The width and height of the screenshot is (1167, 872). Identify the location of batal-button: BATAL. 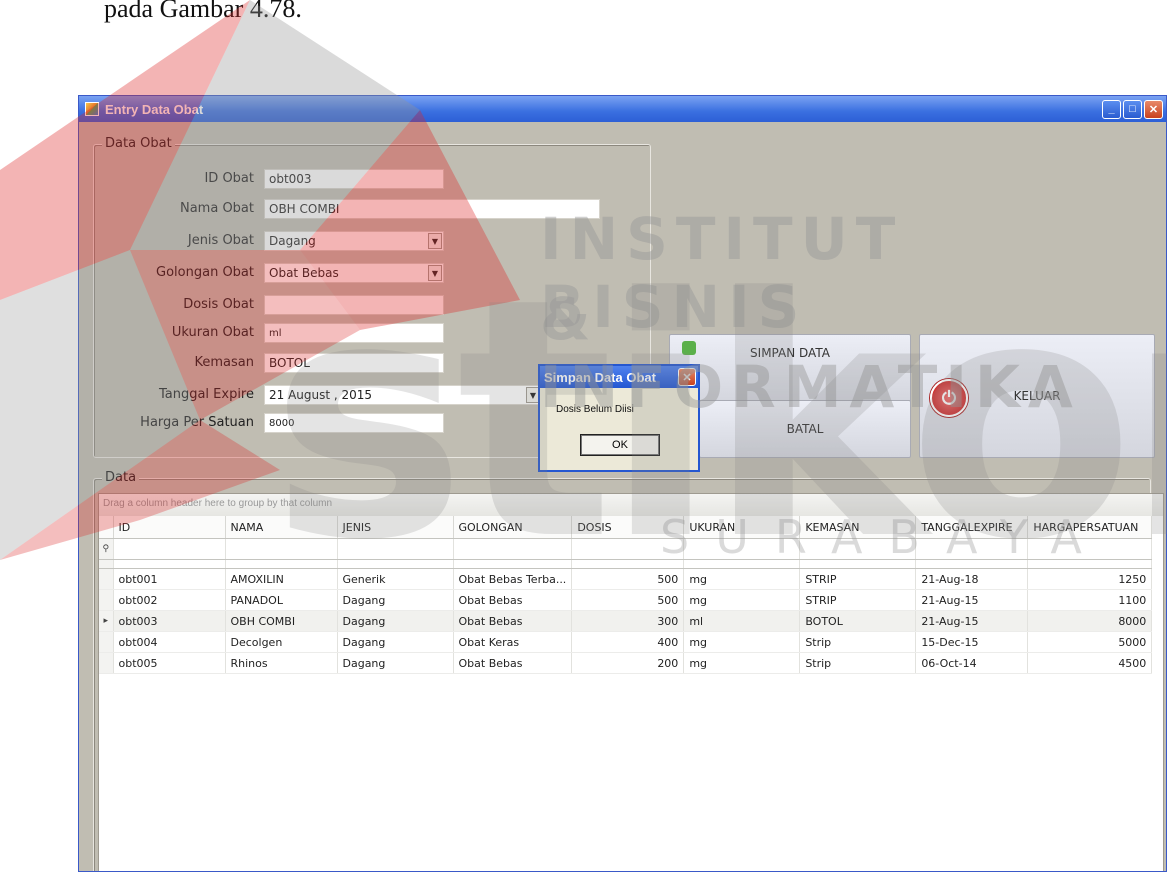
(805, 429).